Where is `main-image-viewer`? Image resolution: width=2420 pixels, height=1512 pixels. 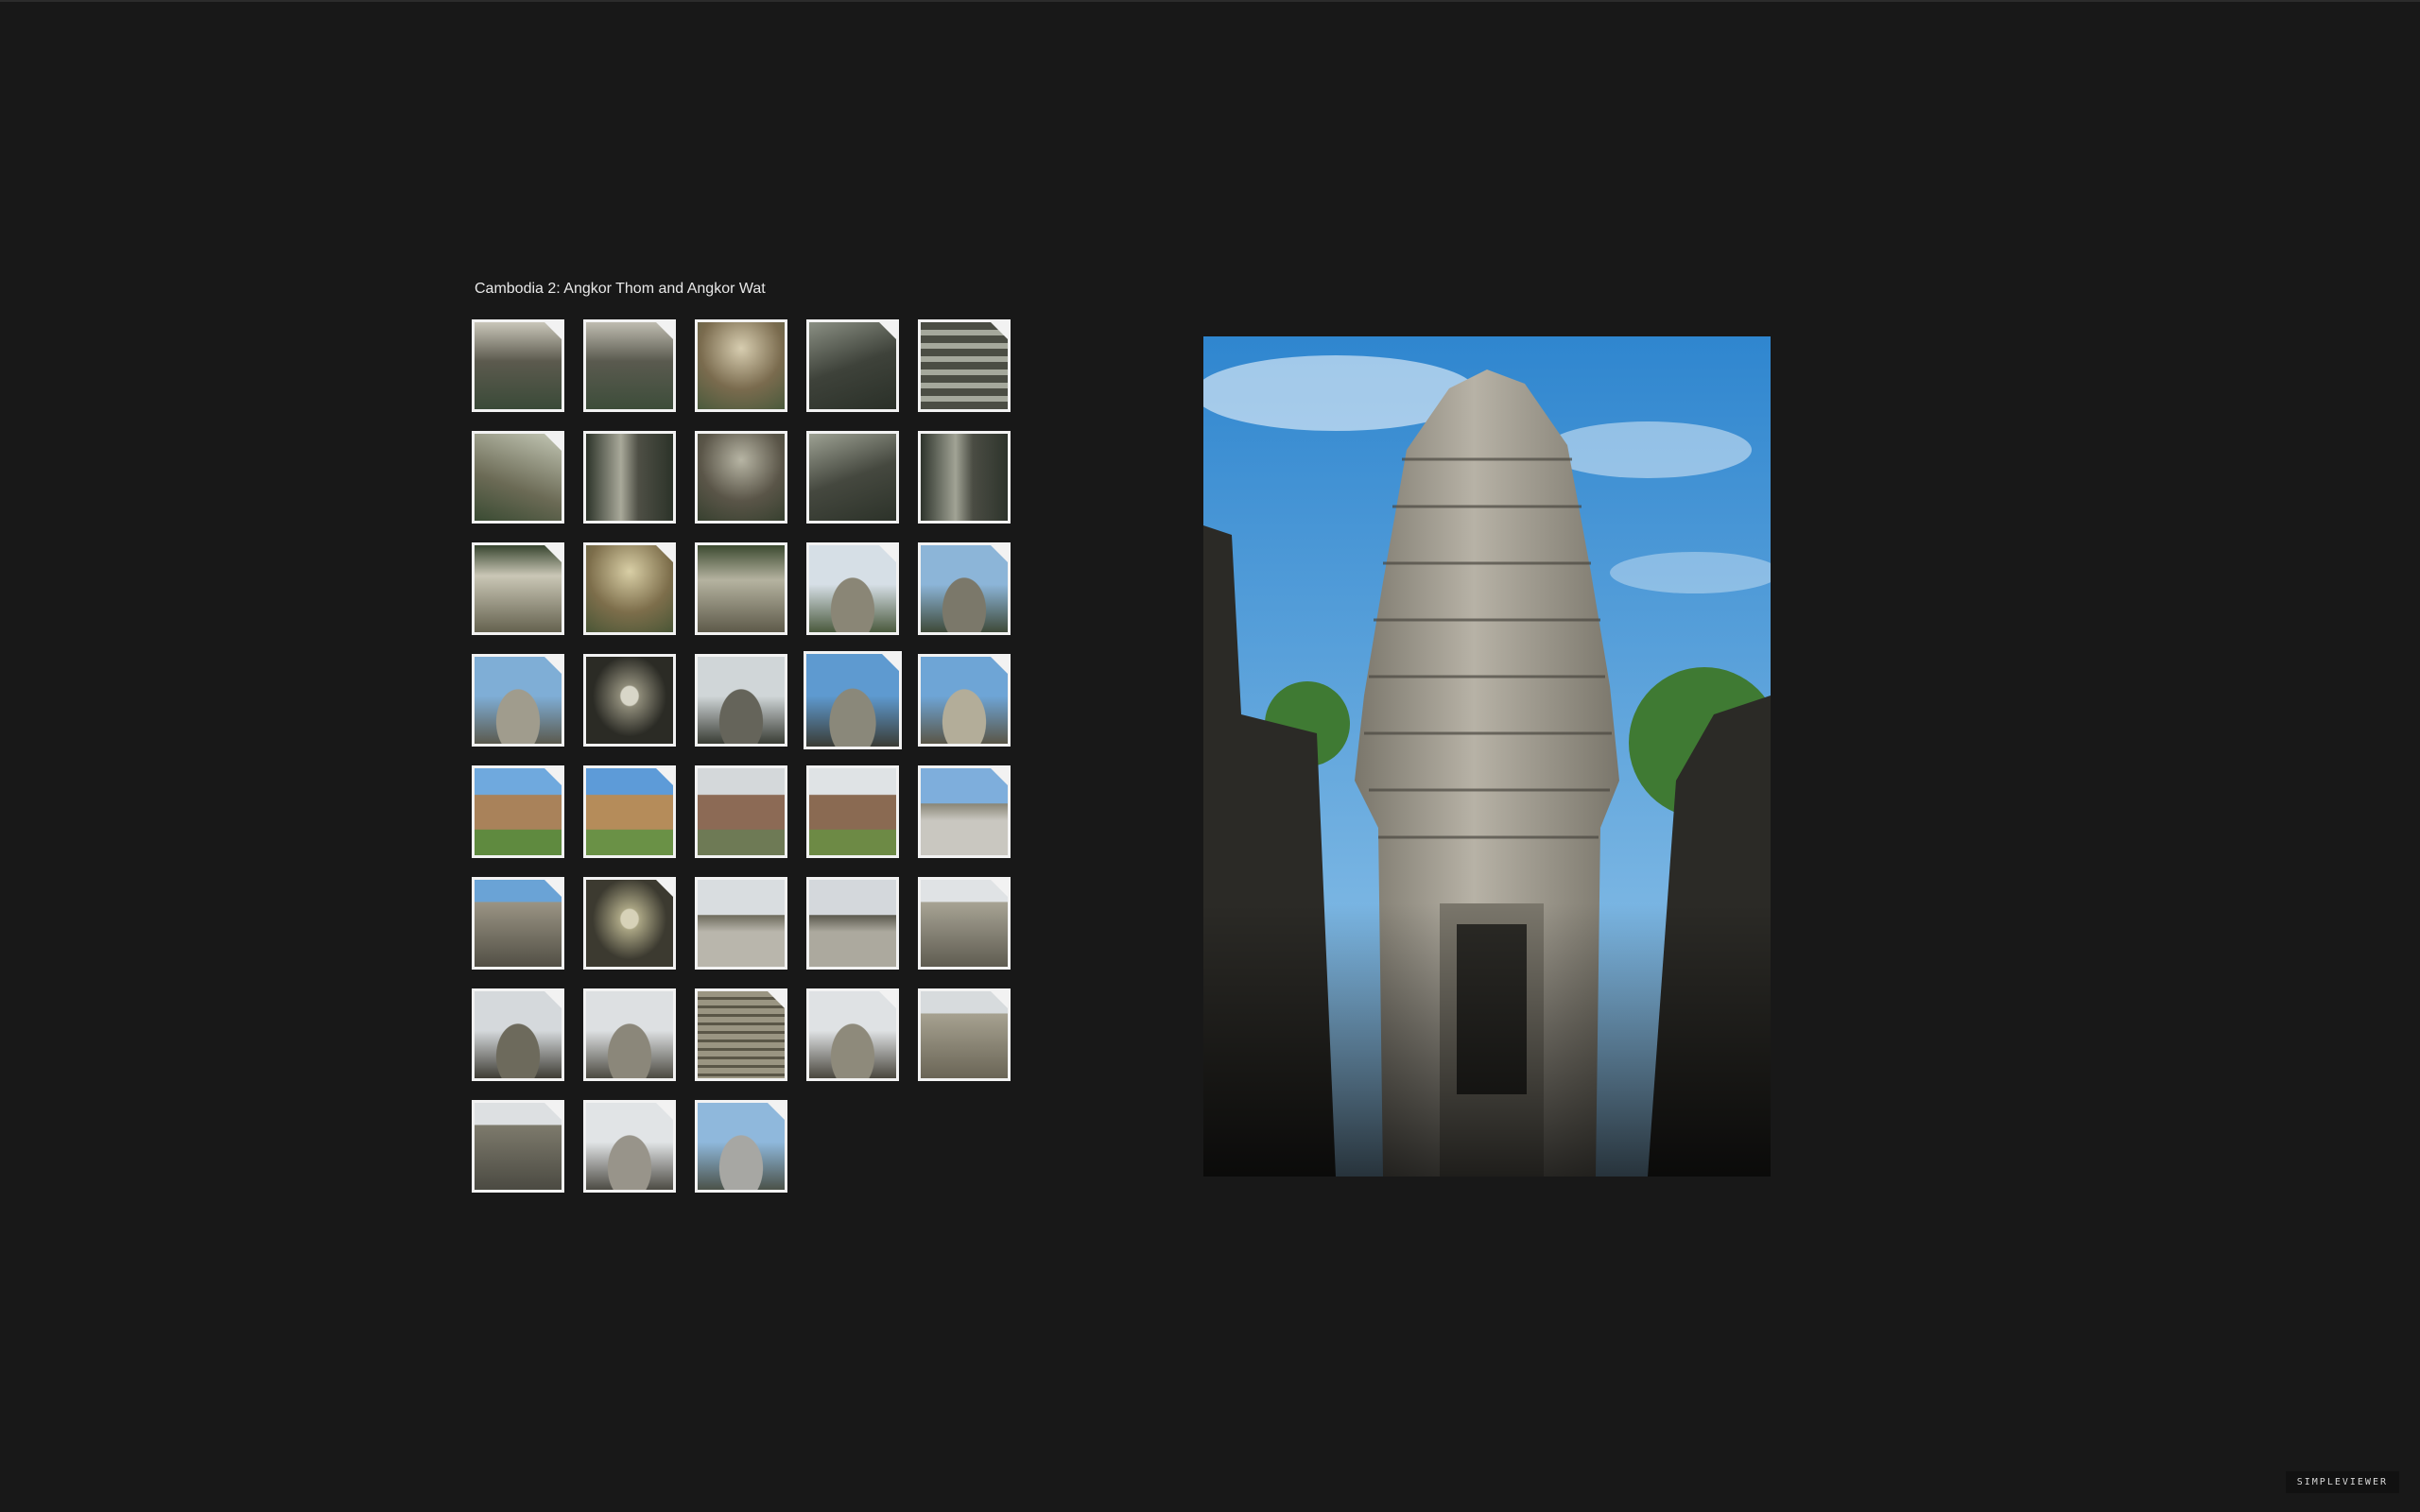 main-image-viewer is located at coordinates (1487, 756).